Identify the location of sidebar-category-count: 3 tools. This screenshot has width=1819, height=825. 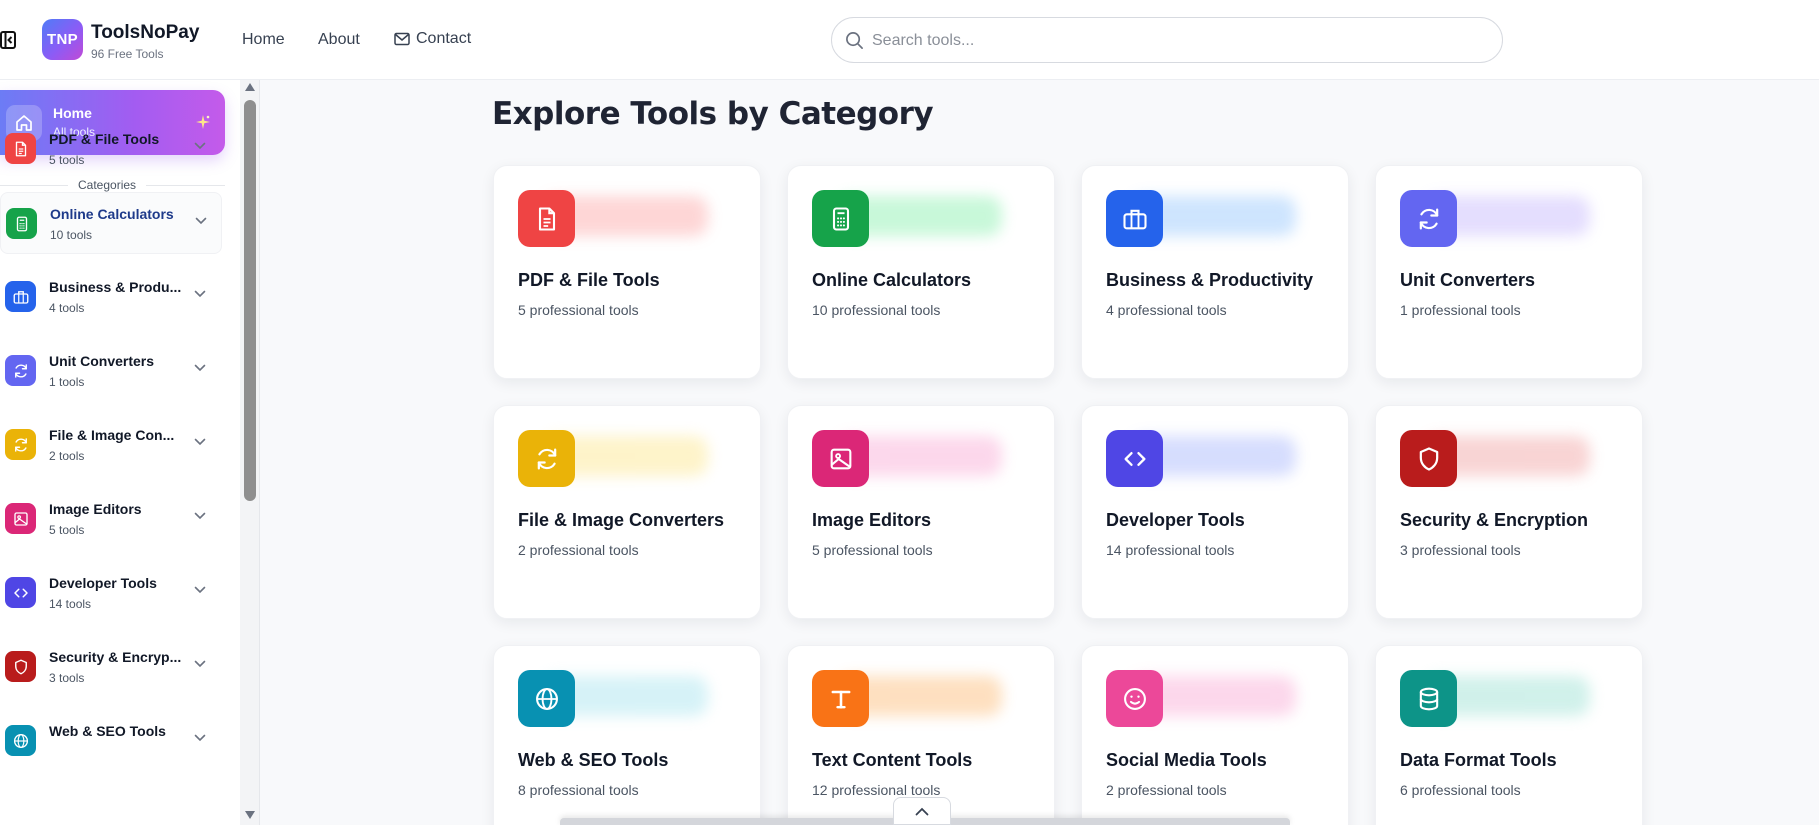
(67, 678).